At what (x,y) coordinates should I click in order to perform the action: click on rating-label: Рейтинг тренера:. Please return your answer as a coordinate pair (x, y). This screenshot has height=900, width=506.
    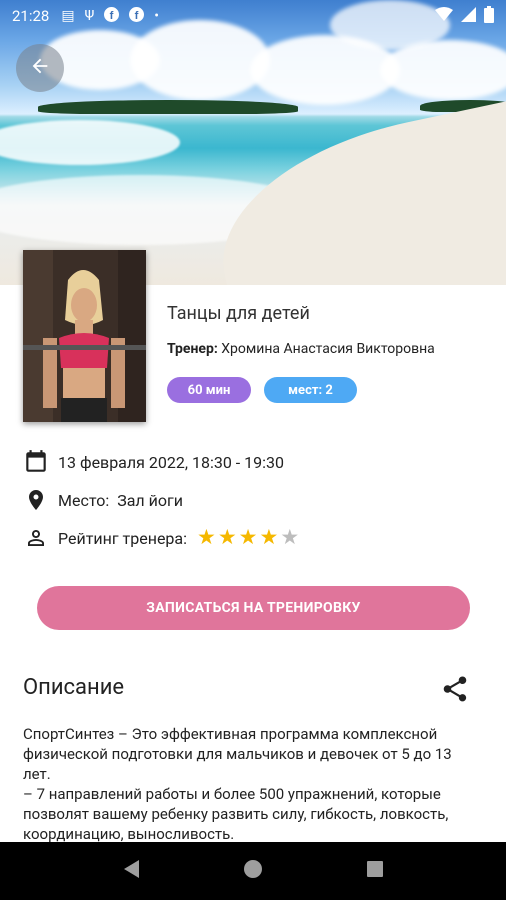
    Looking at the image, I should click on (122, 538).